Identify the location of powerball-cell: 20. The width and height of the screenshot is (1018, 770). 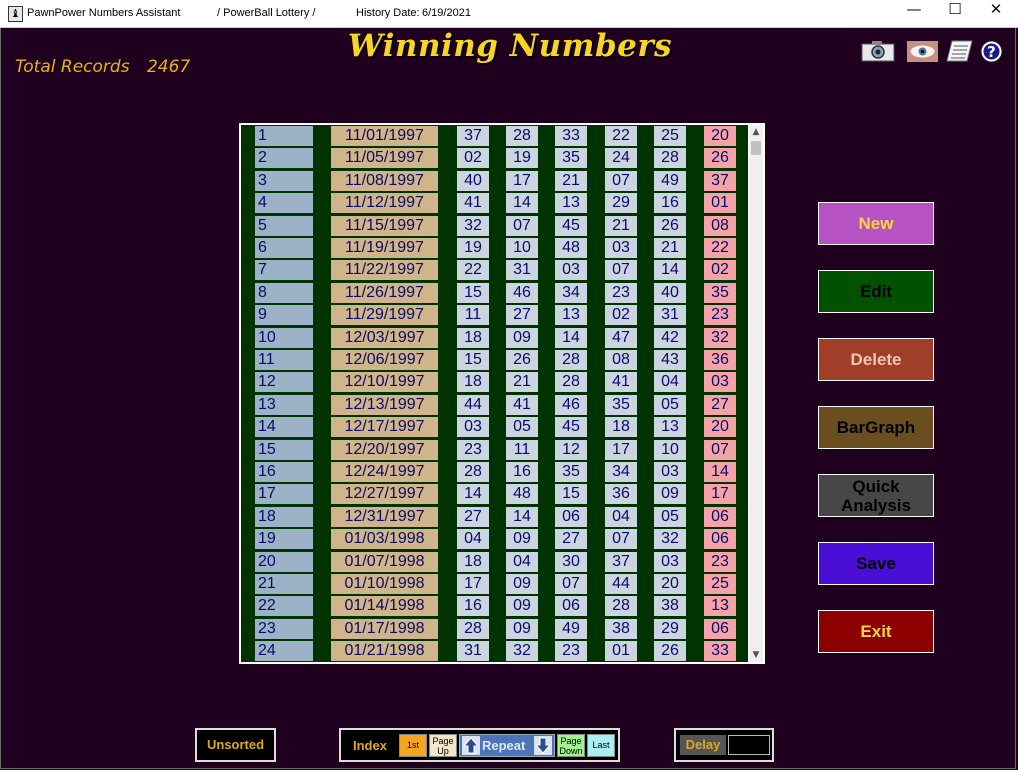
(720, 427).